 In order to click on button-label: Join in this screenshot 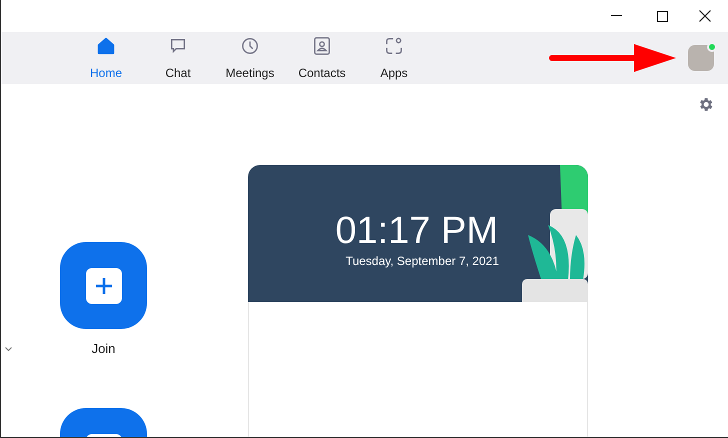, I will do `click(104, 349)`.